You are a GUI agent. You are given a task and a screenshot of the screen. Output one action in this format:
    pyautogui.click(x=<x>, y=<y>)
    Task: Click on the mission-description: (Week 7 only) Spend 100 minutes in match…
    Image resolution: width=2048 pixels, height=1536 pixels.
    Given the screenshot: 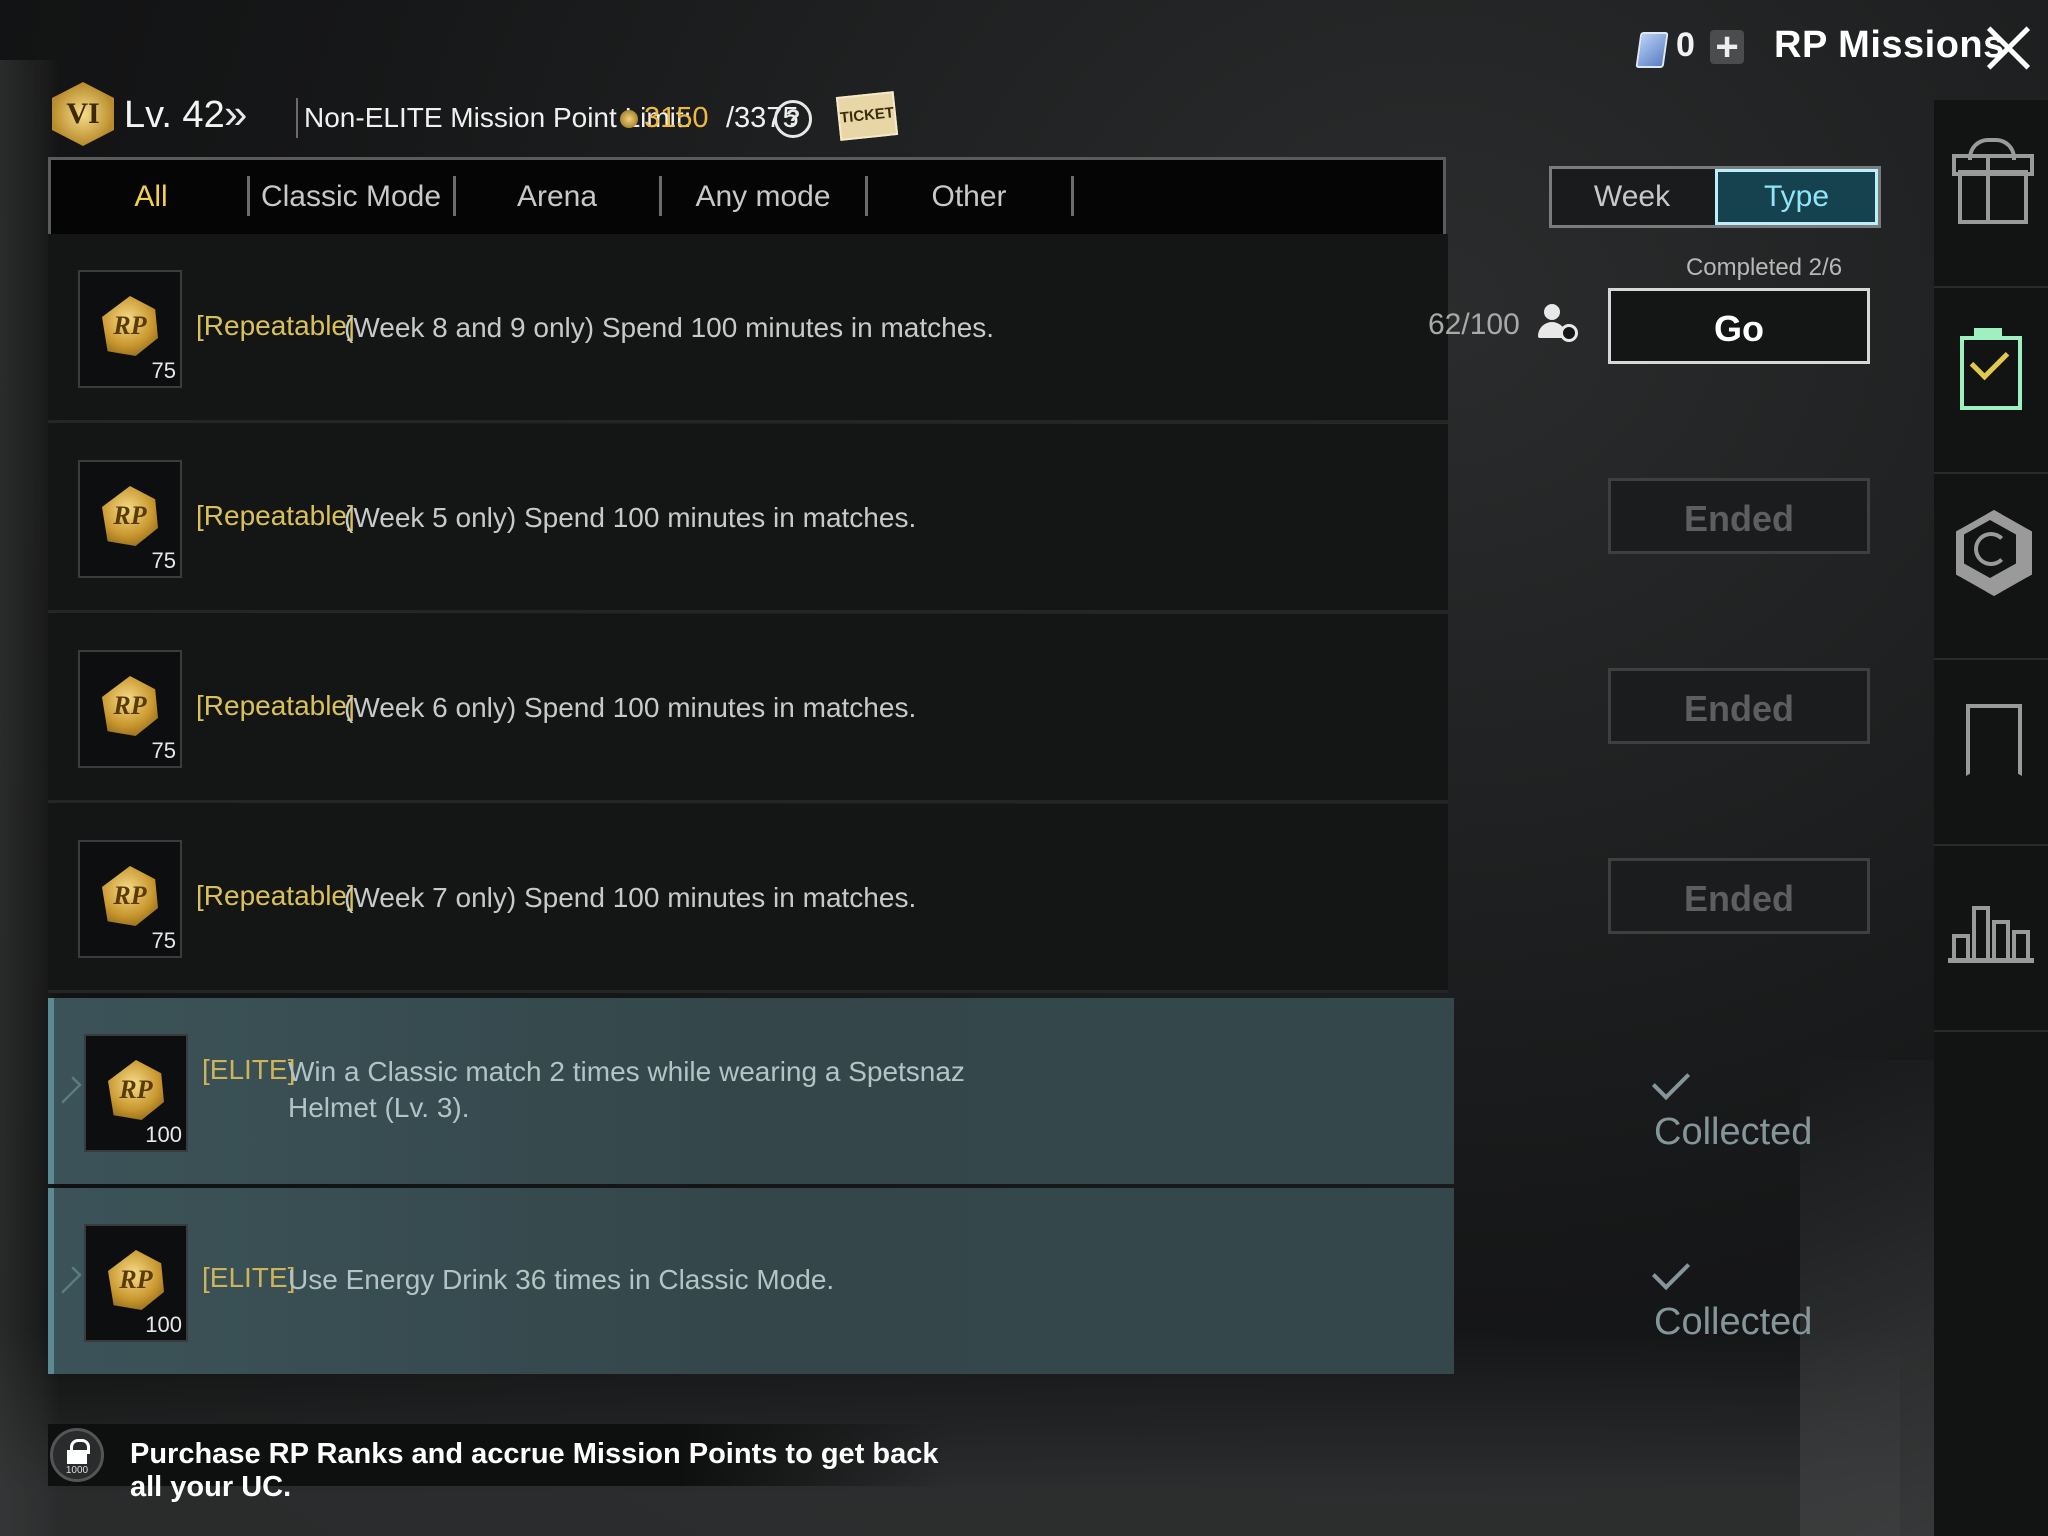 What is the action you would take?
    pyautogui.click(x=630, y=897)
    